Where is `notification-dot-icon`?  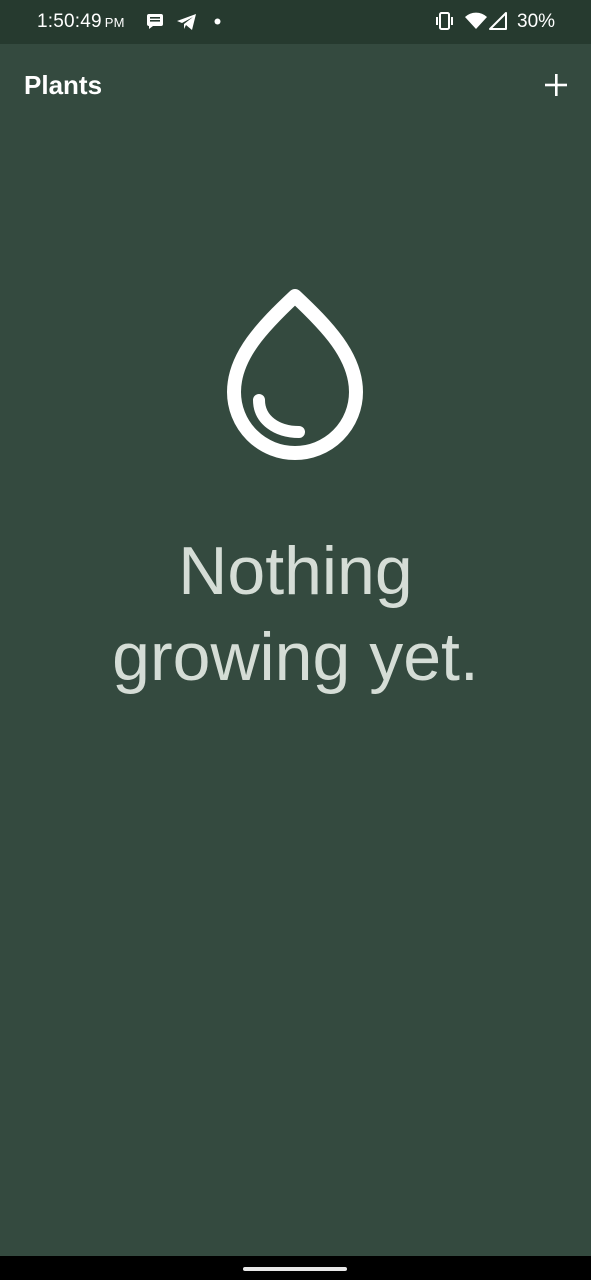 notification-dot-icon is located at coordinates (217, 21).